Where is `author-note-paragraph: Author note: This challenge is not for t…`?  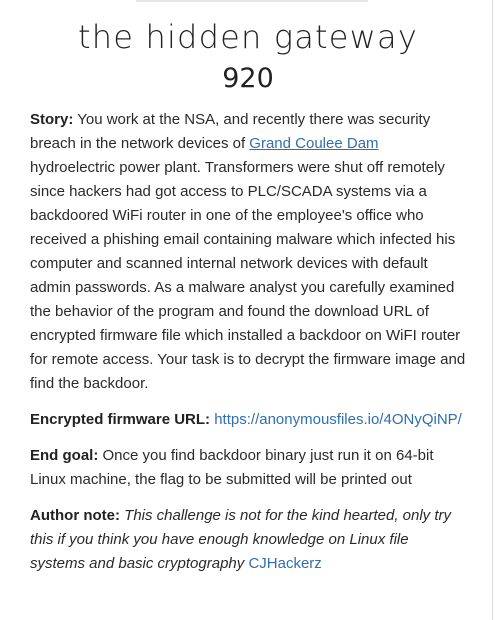
author-note-paragraph: Author note: This challenge is not for t… is located at coordinates (248, 540).